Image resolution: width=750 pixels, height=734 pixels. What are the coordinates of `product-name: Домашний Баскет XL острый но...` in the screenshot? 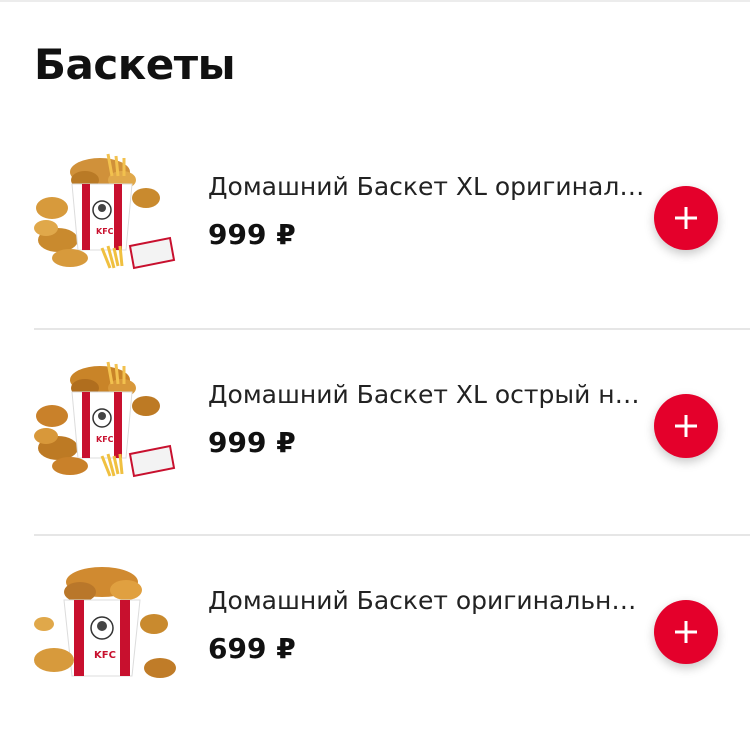 It's located at (428, 394).